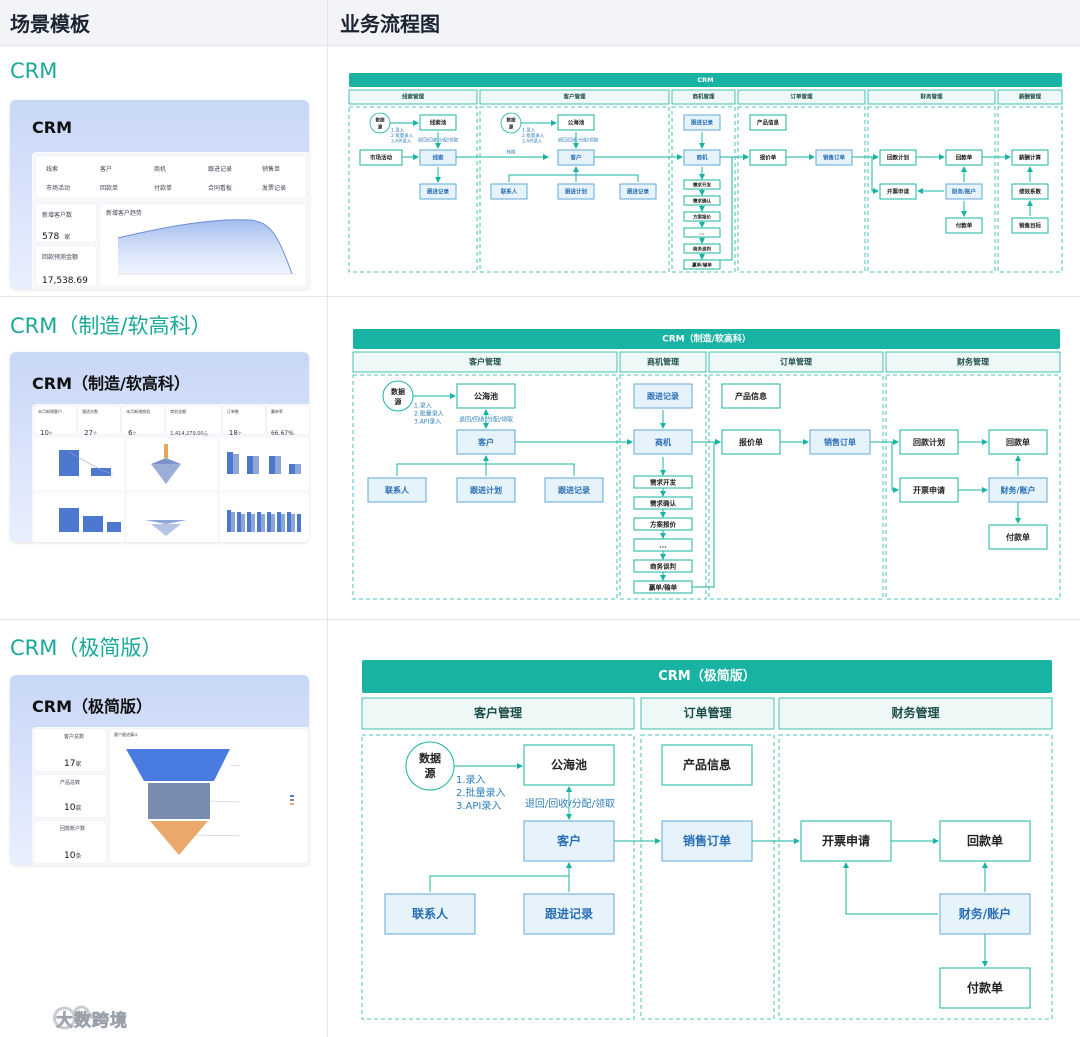  Describe the element at coordinates (1030, 158) in the screenshot. I see `node-salary-label: 薪酬计算` at that location.